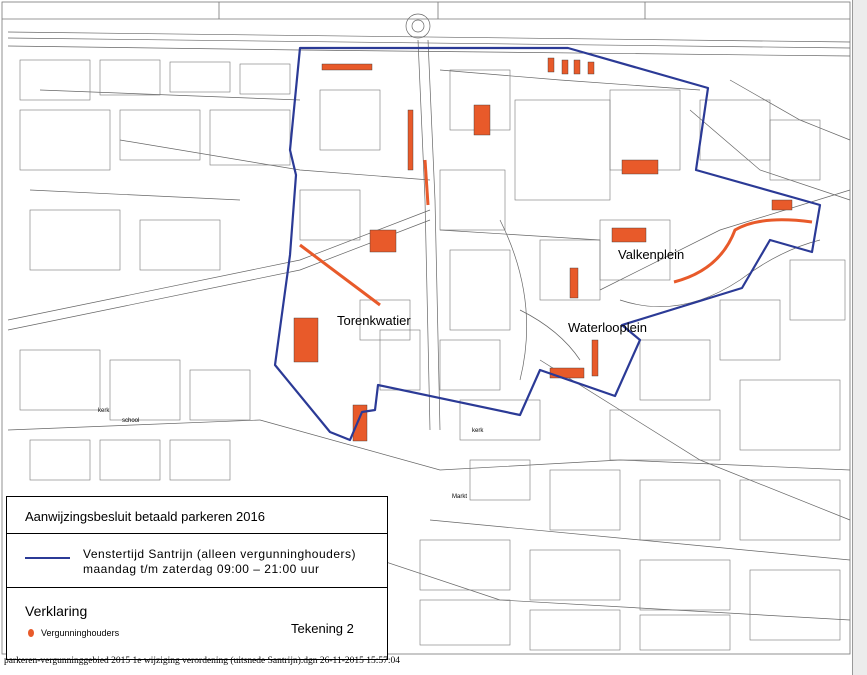  What do you see at coordinates (608, 327) in the screenshot?
I see `place-label-waterlooplein: Waterlooplein` at bounding box center [608, 327].